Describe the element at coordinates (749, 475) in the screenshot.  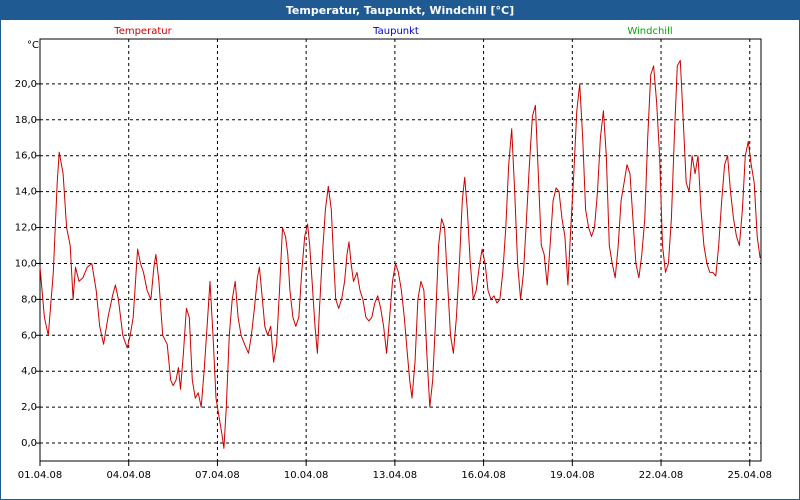
I see `x-tick-label: 25.04.08` at that location.